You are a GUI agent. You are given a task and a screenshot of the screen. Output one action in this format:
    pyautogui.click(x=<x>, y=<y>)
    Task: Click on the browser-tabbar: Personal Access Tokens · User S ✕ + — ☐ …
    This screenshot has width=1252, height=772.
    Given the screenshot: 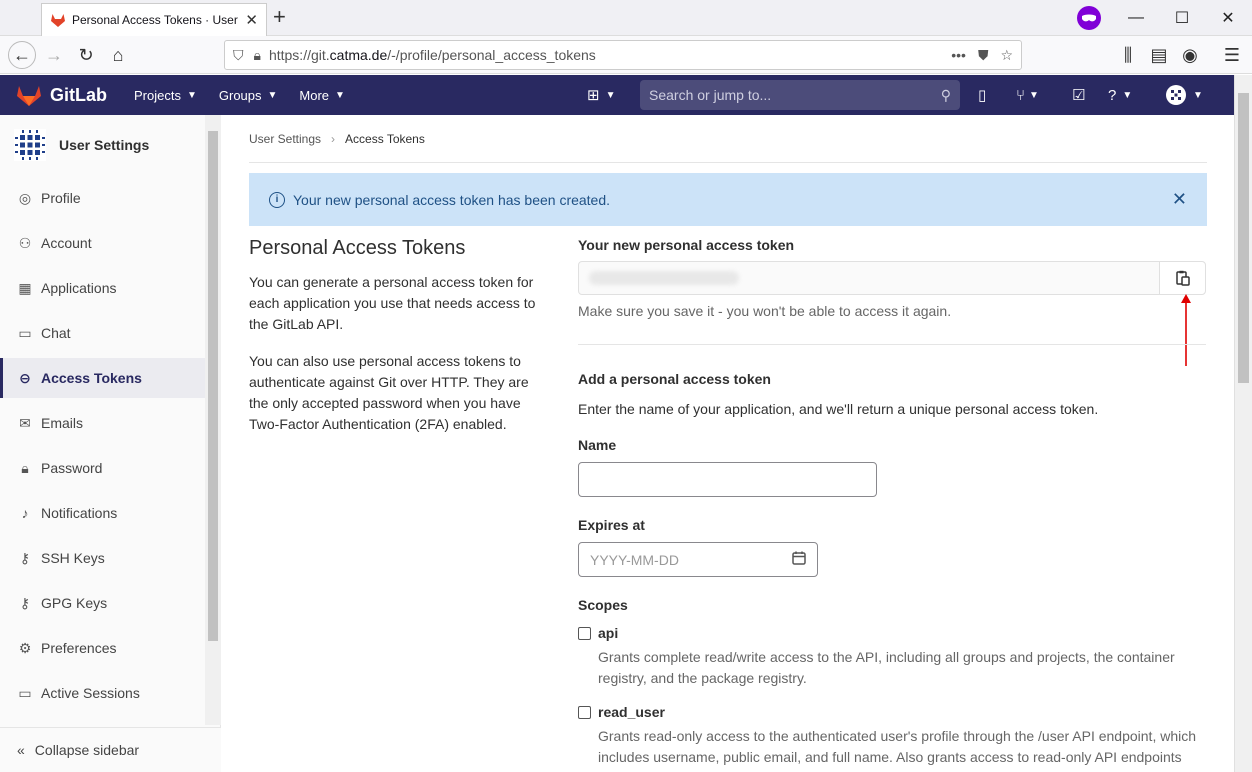 What is the action you would take?
    pyautogui.click(x=626, y=18)
    